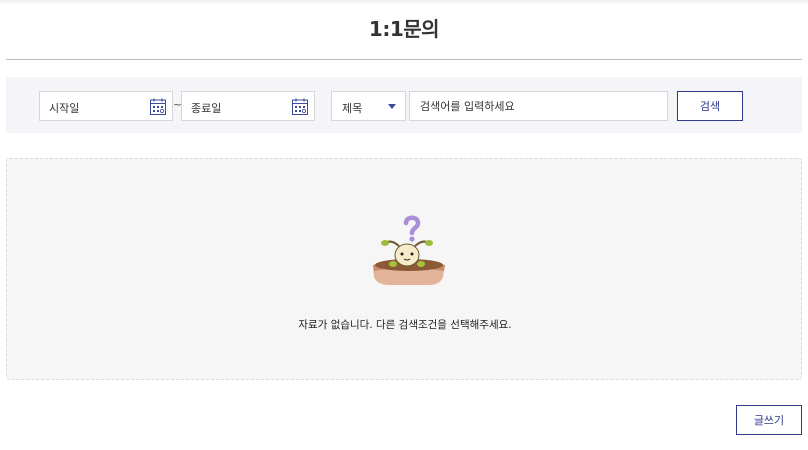  I want to click on top-shadow, so click(404, 2).